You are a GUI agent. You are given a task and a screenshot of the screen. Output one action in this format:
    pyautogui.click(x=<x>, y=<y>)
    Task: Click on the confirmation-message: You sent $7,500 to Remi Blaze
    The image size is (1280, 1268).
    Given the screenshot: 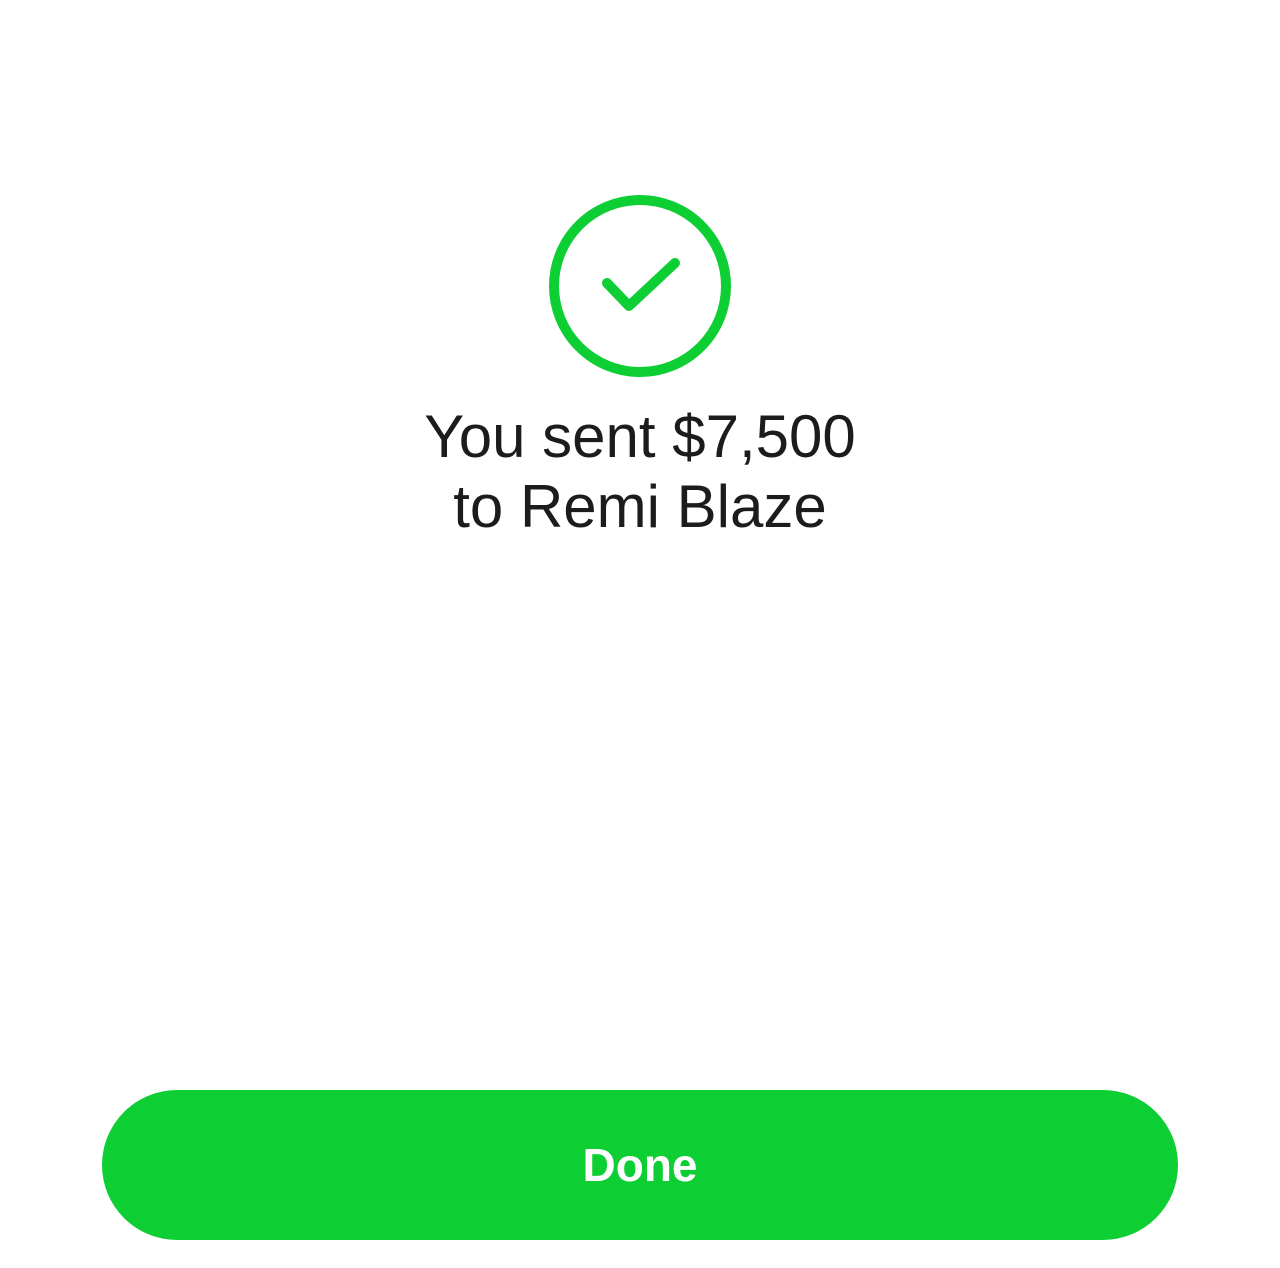 What is the action you would take?
    pyautogui.click(x=640, y=472)
    